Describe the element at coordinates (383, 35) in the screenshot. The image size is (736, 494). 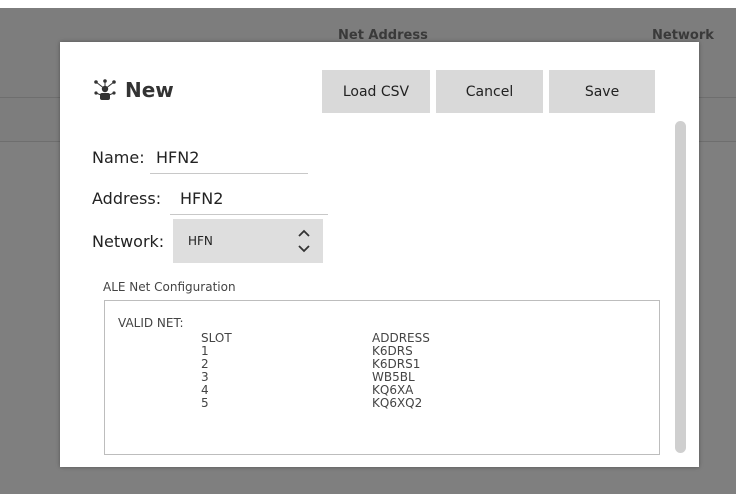
I see `column-header-net-address: Net Address` at that location.